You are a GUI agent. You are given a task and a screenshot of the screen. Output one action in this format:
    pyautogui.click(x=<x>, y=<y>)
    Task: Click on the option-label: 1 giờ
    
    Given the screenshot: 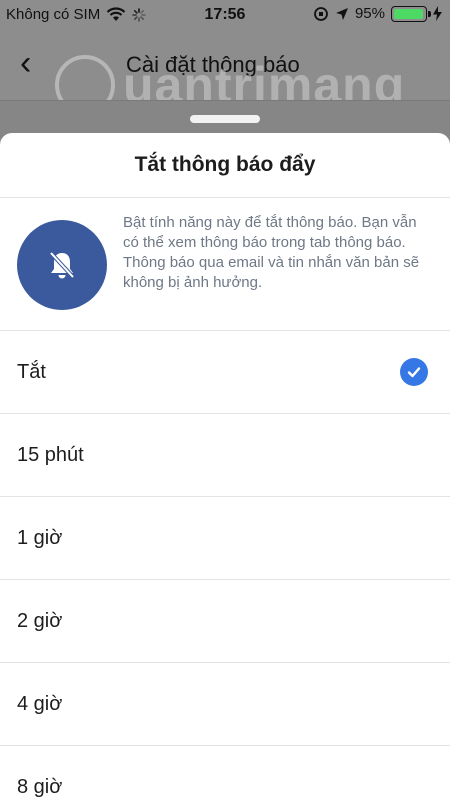 What is the action you would take?
    pyautogui.click(x=40, y=538)
    